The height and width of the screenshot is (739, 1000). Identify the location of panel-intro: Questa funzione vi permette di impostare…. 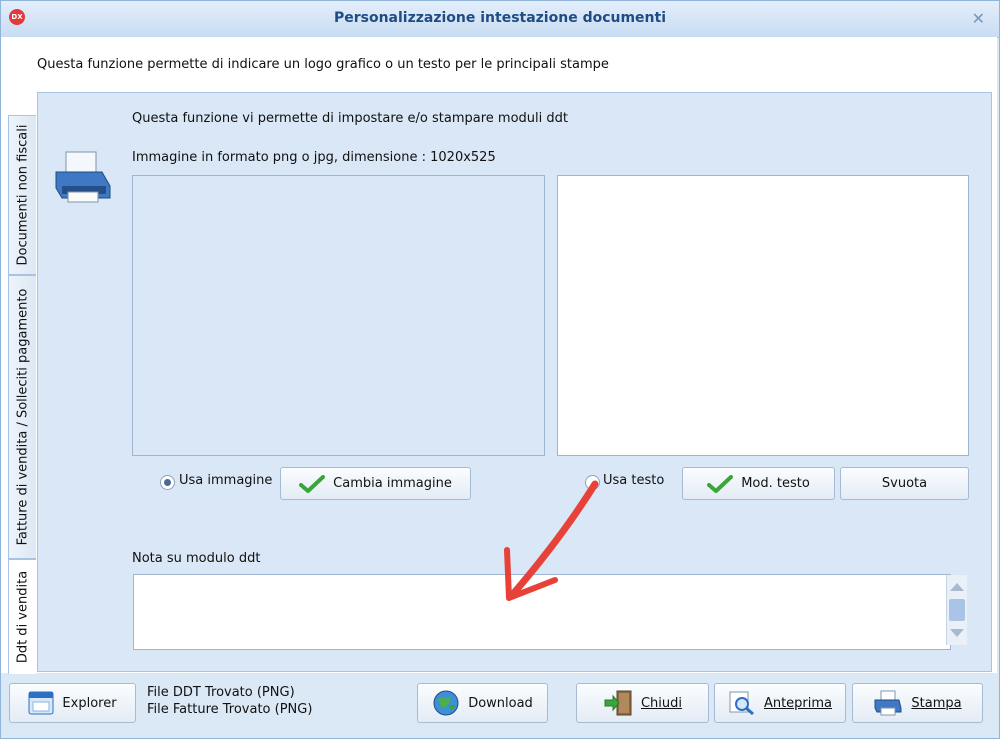
(350, 118).